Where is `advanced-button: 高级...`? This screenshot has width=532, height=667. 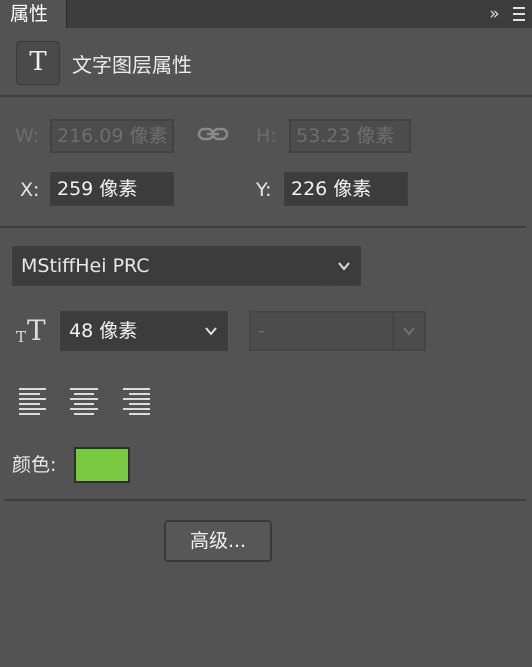
advanced-button: 高级... is located at coordinates (218, 541).